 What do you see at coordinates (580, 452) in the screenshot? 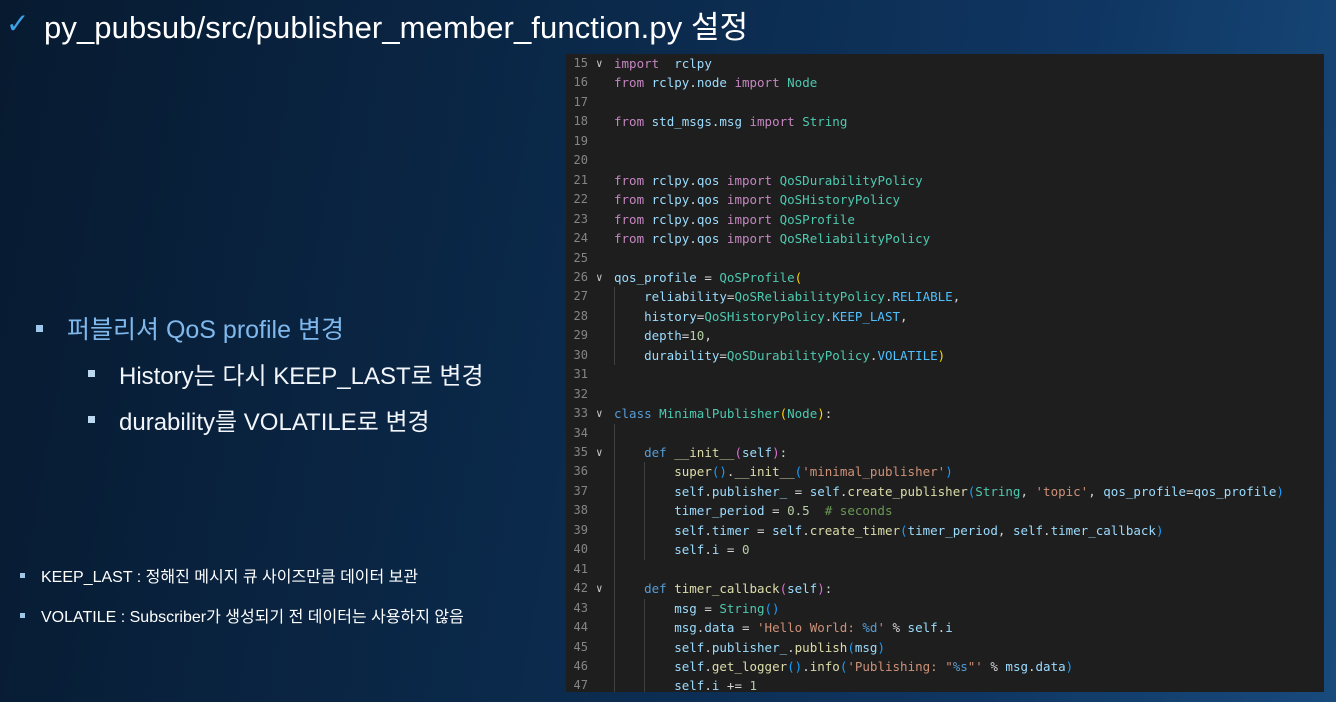
I see `line-number: 35` at bounding box center [580, 452].